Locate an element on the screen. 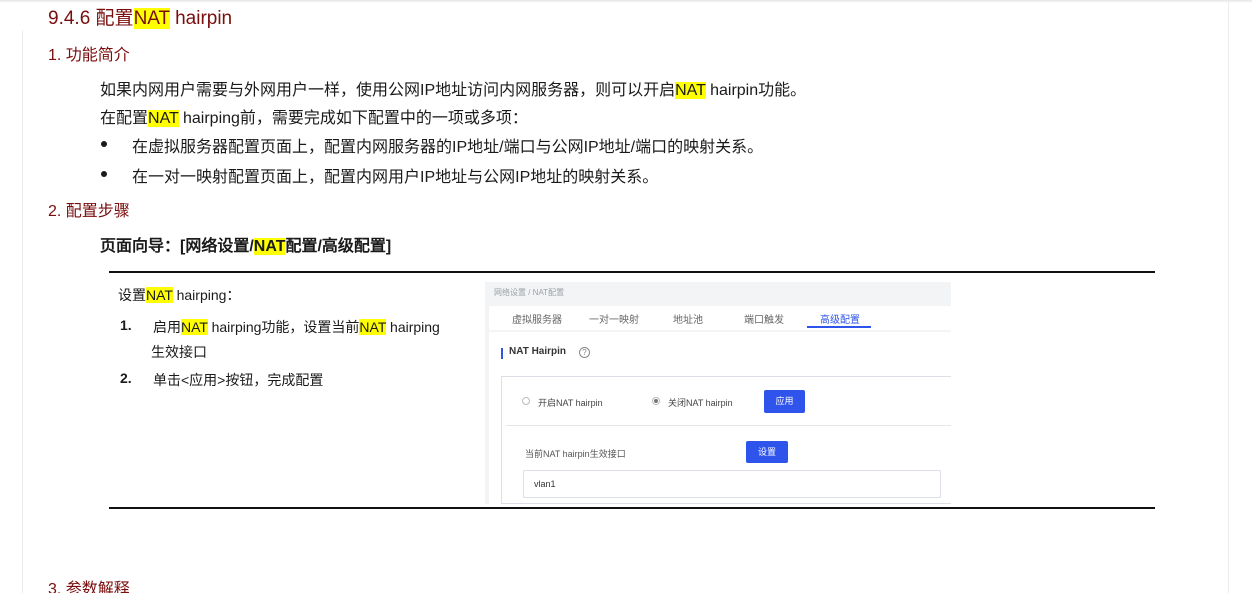 The width and height of the screenshot is (1252, 593). subsection-steps-title: 2. 配置步骤 is located at coordinates (89, 211).